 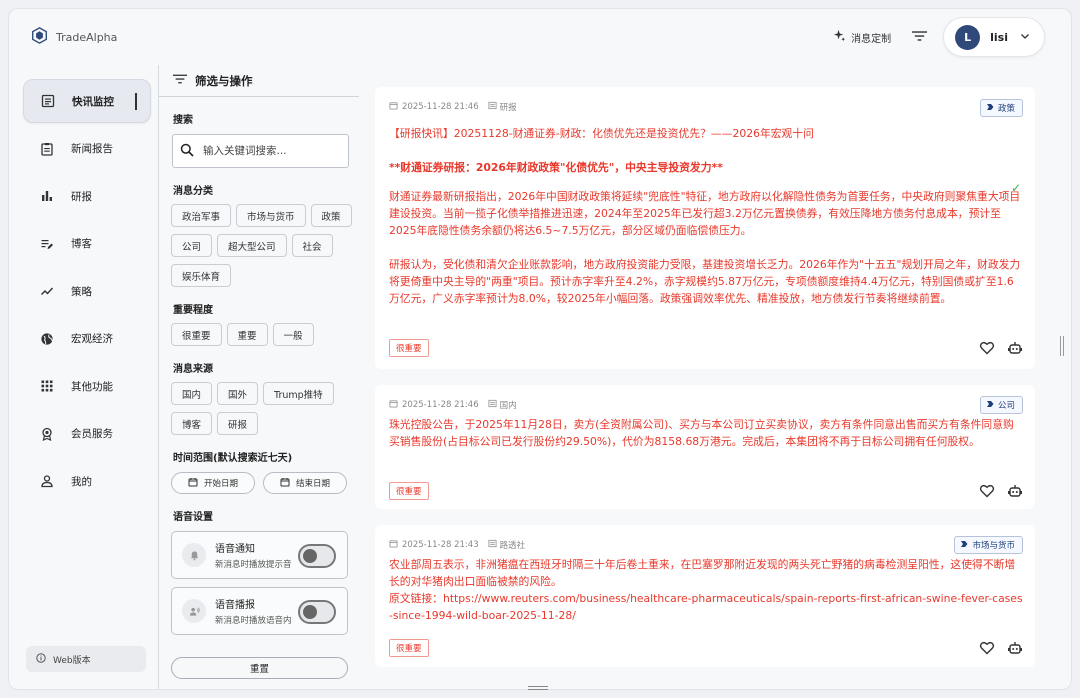 I want to click on web-version-badge: Web版本, so click(x=86, y=659).